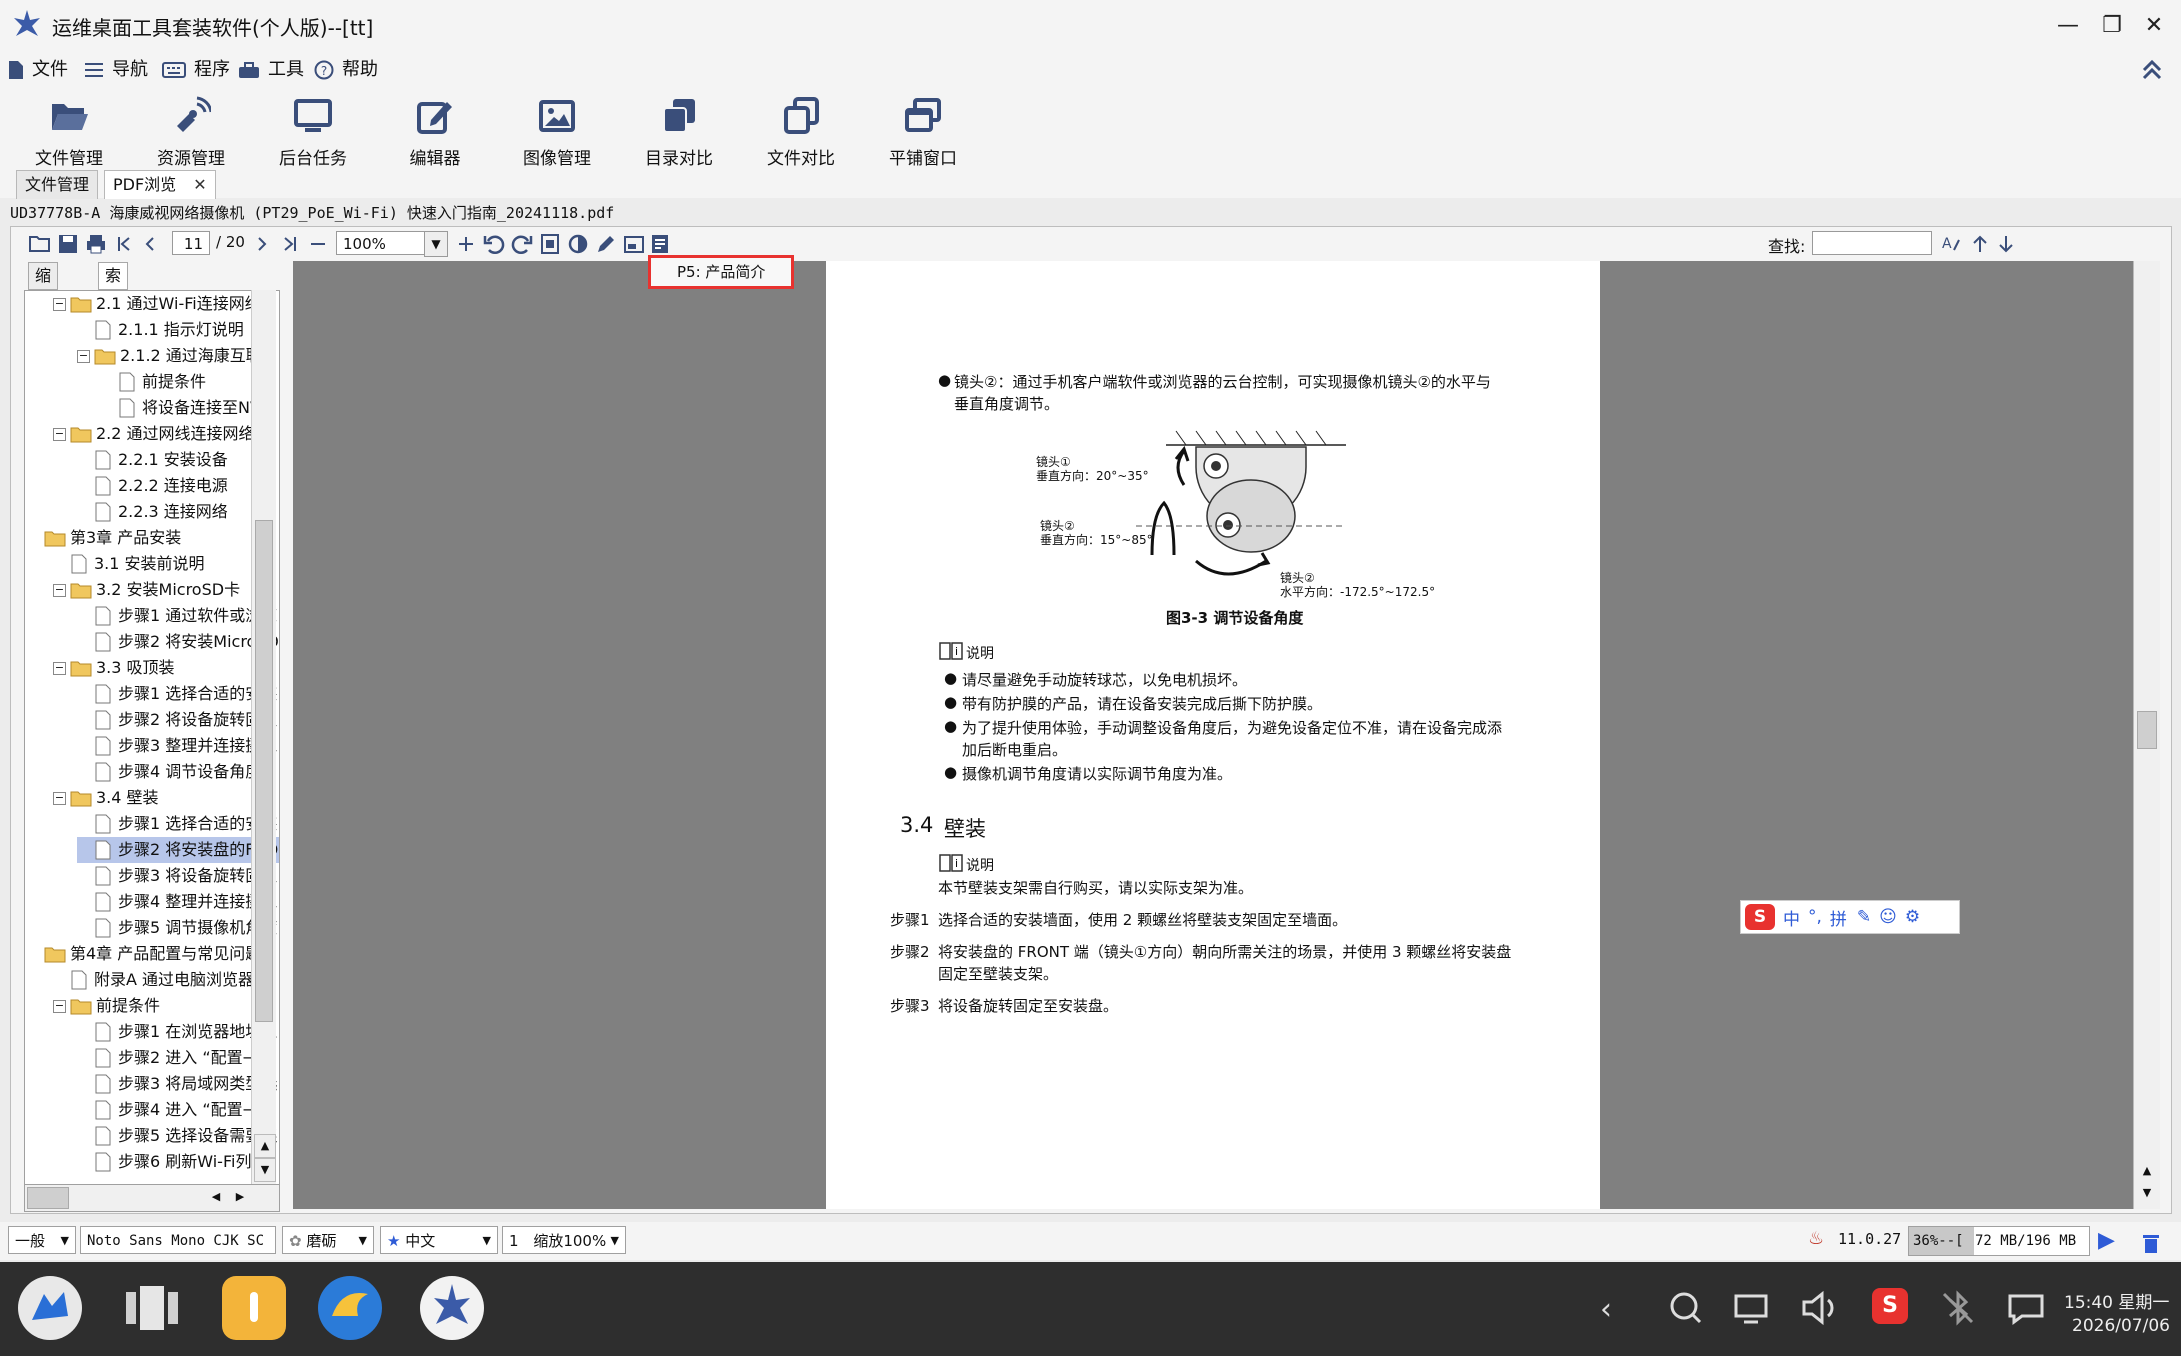  Describe the element at coordinates (522, 244) in the screenshot. I see `rotate-right-icon` at that location.